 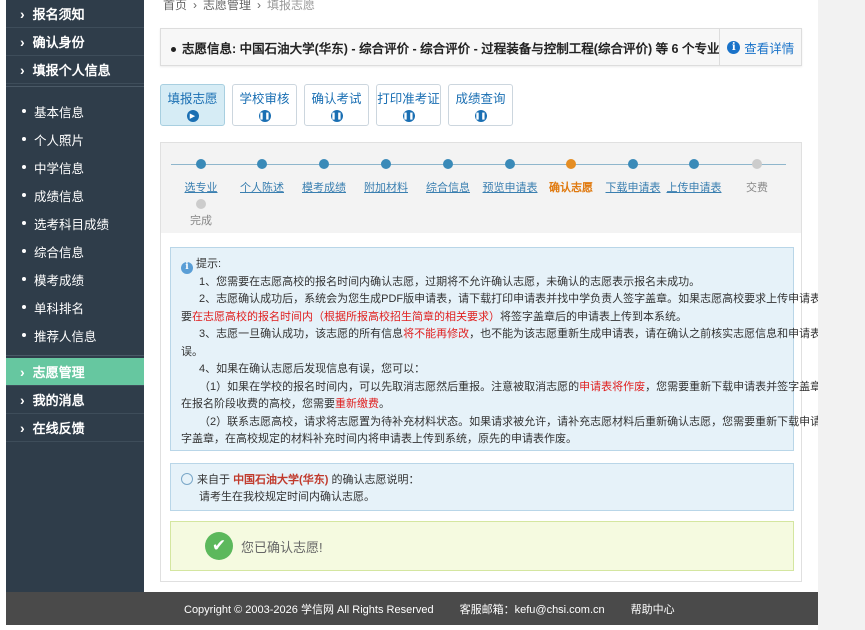 I want to click on sidebar-subitem-label: 推荐人信息, so click(x=65, y=336).